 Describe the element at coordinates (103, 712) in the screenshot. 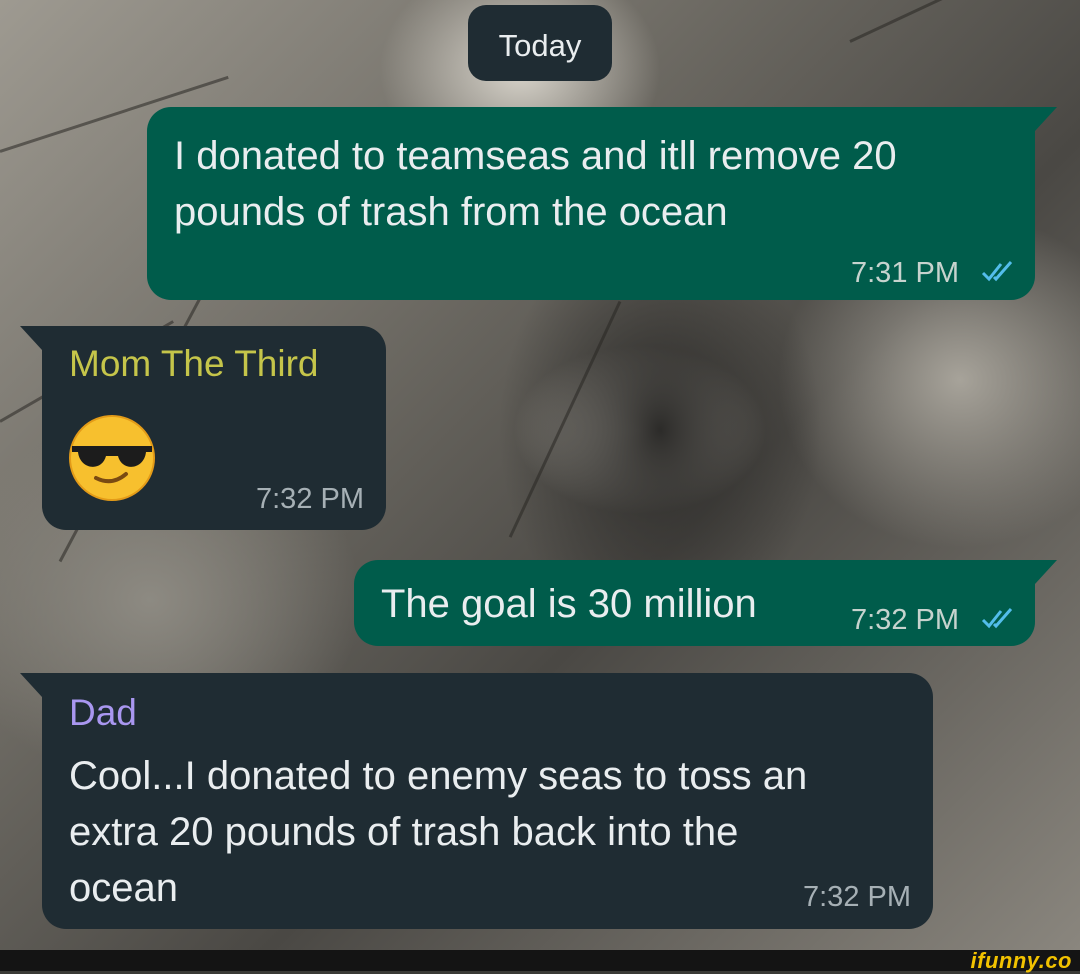

I see `sender-name: Dad` at that location.